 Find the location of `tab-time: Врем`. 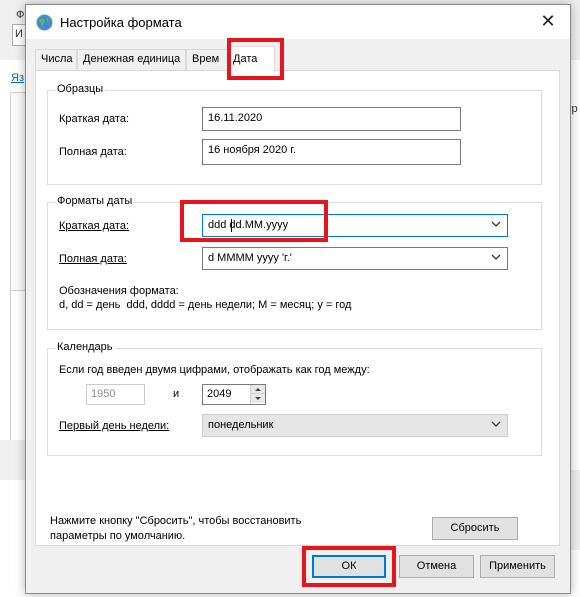

tab-time: Врем is located at coordinates (207, 59).